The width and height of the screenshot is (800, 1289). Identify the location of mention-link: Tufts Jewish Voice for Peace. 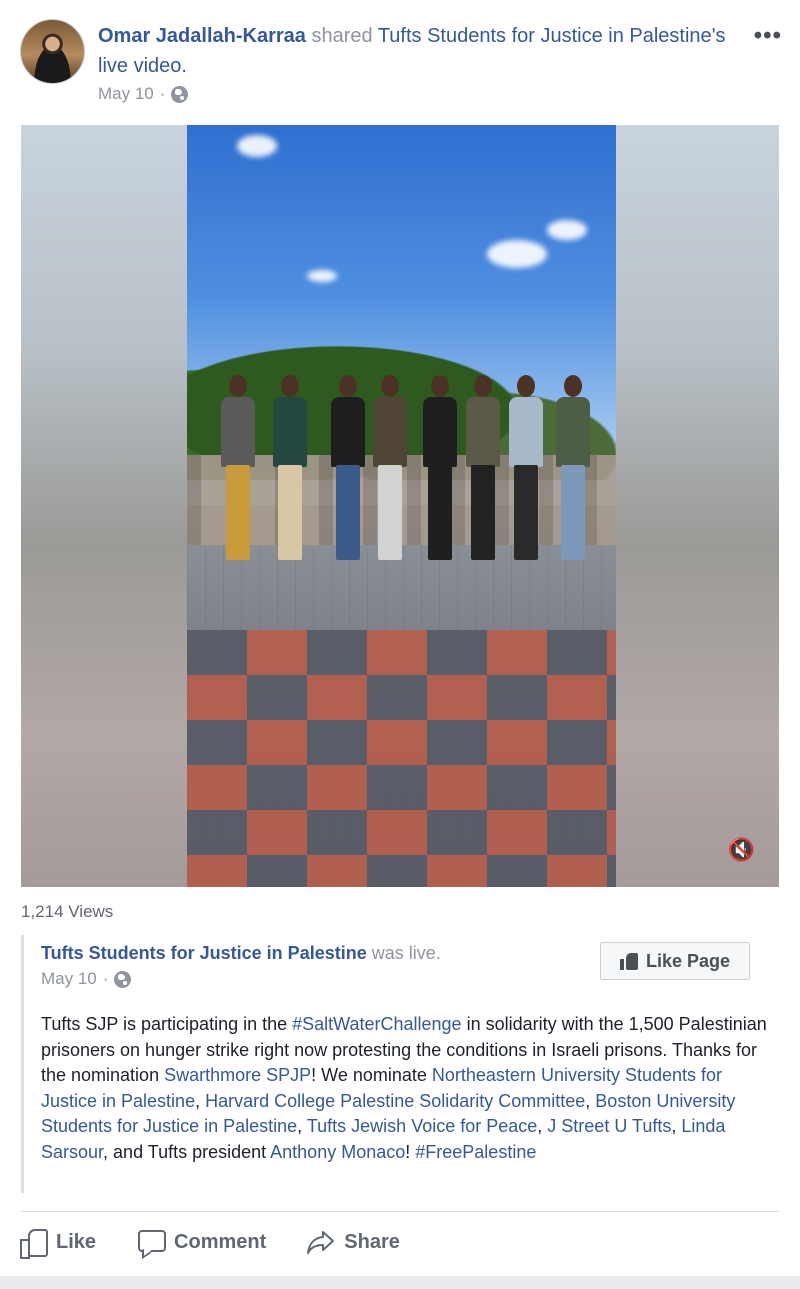
(422, 1126).